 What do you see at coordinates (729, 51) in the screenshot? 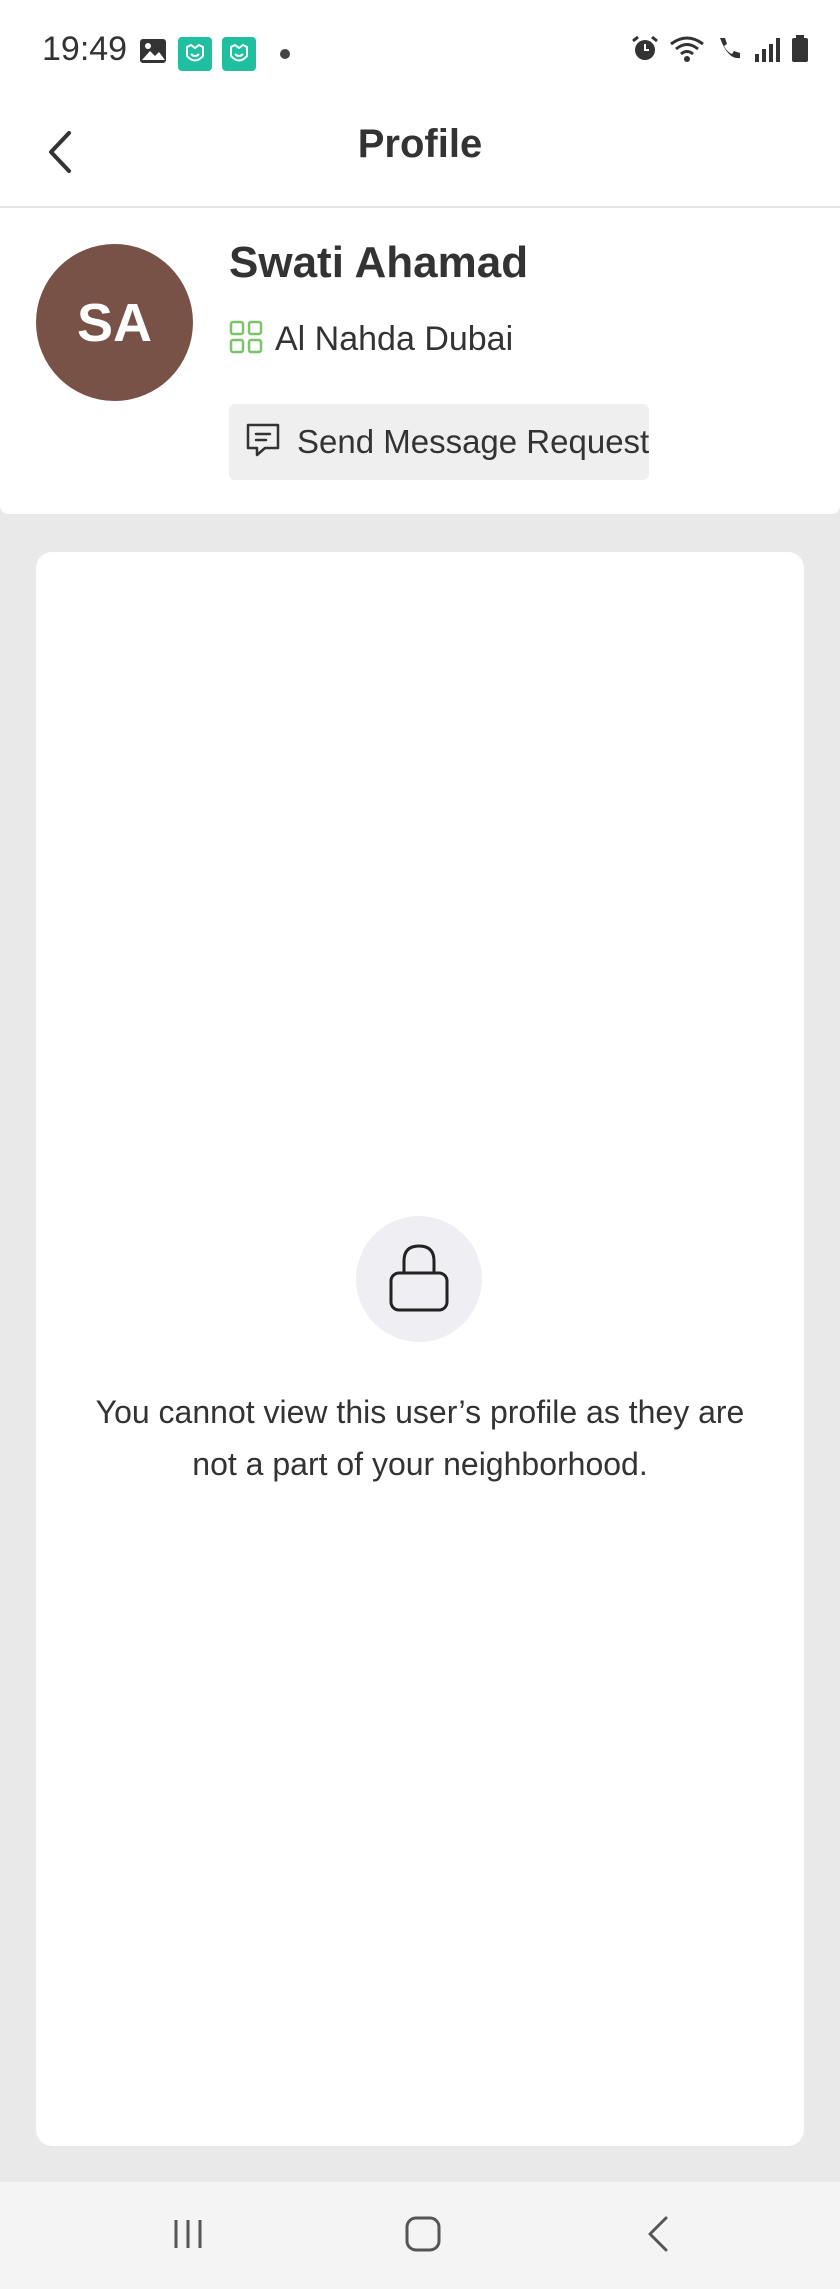
I see `wifi-calling-icon` at bounding box center [729, 51].